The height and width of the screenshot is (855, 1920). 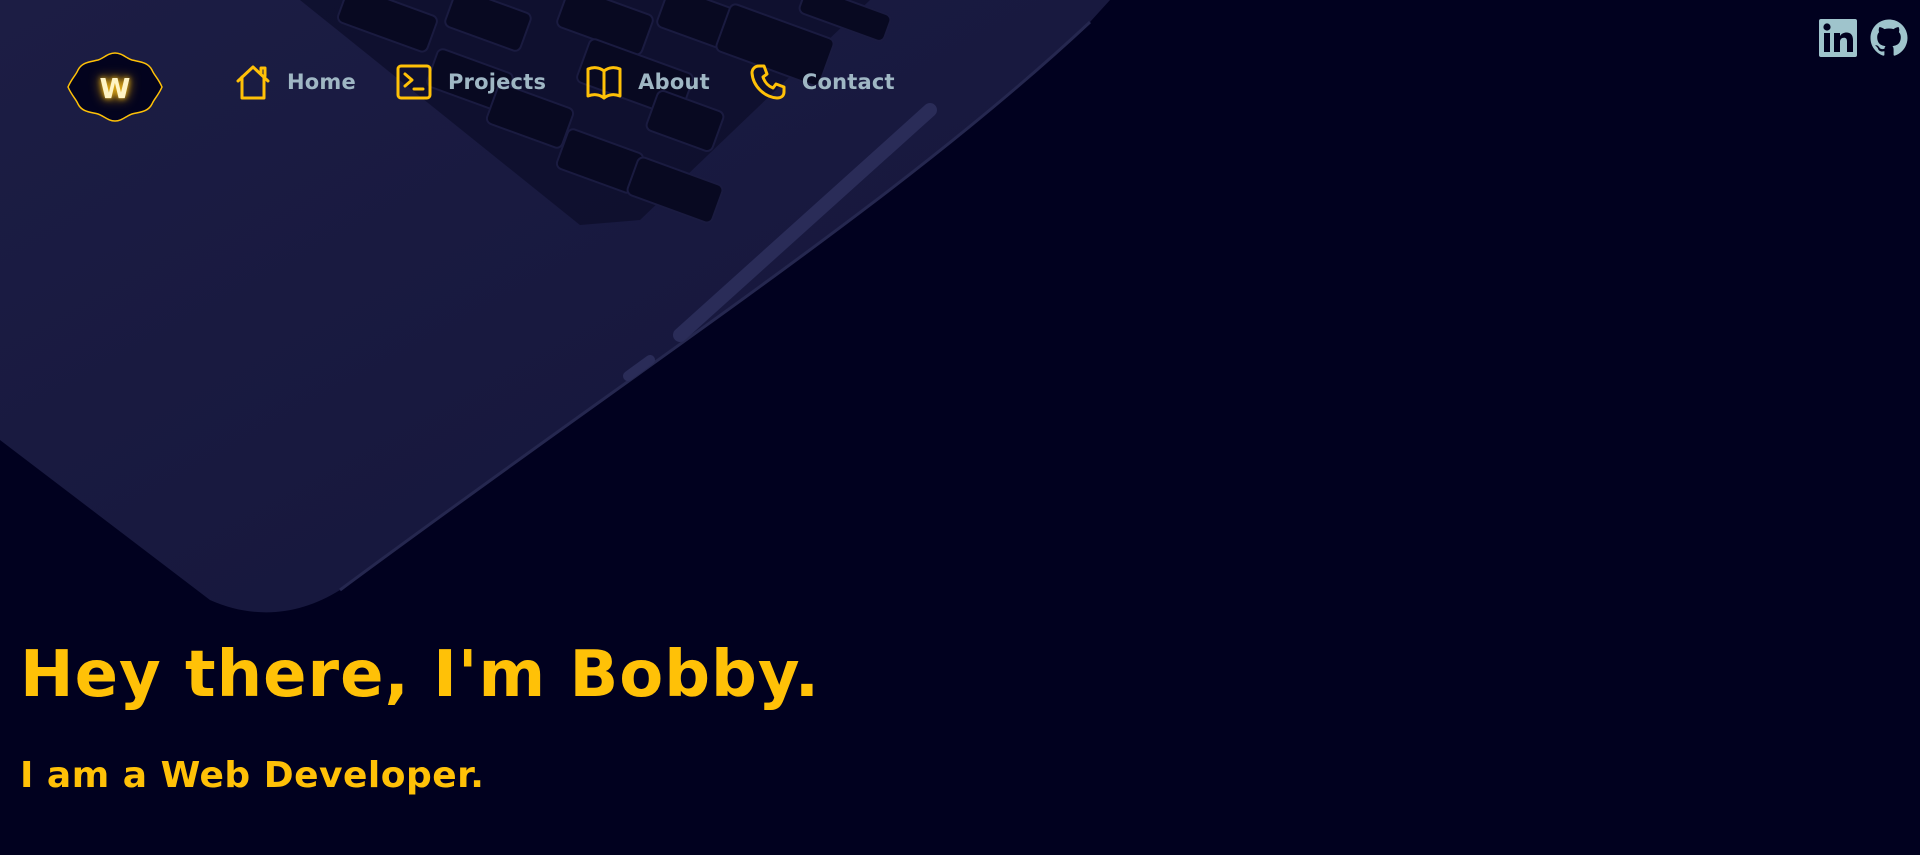 What do you see at coordinates (497, 82) in the screenshot?
I see `nav-label-projects: Projects` at bounding box center [497, 82].